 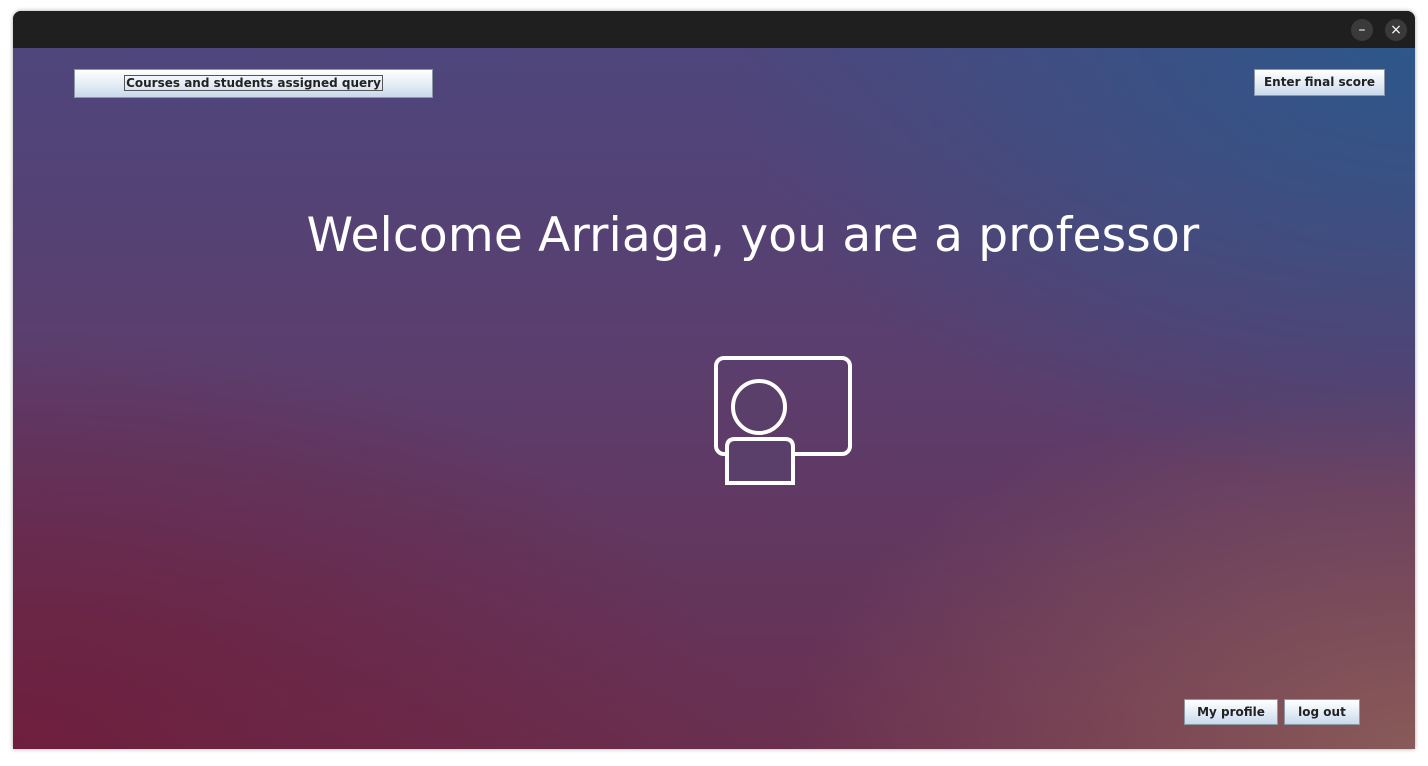 I want to click on log-out-button: log out, so click(x=1322, y=712).